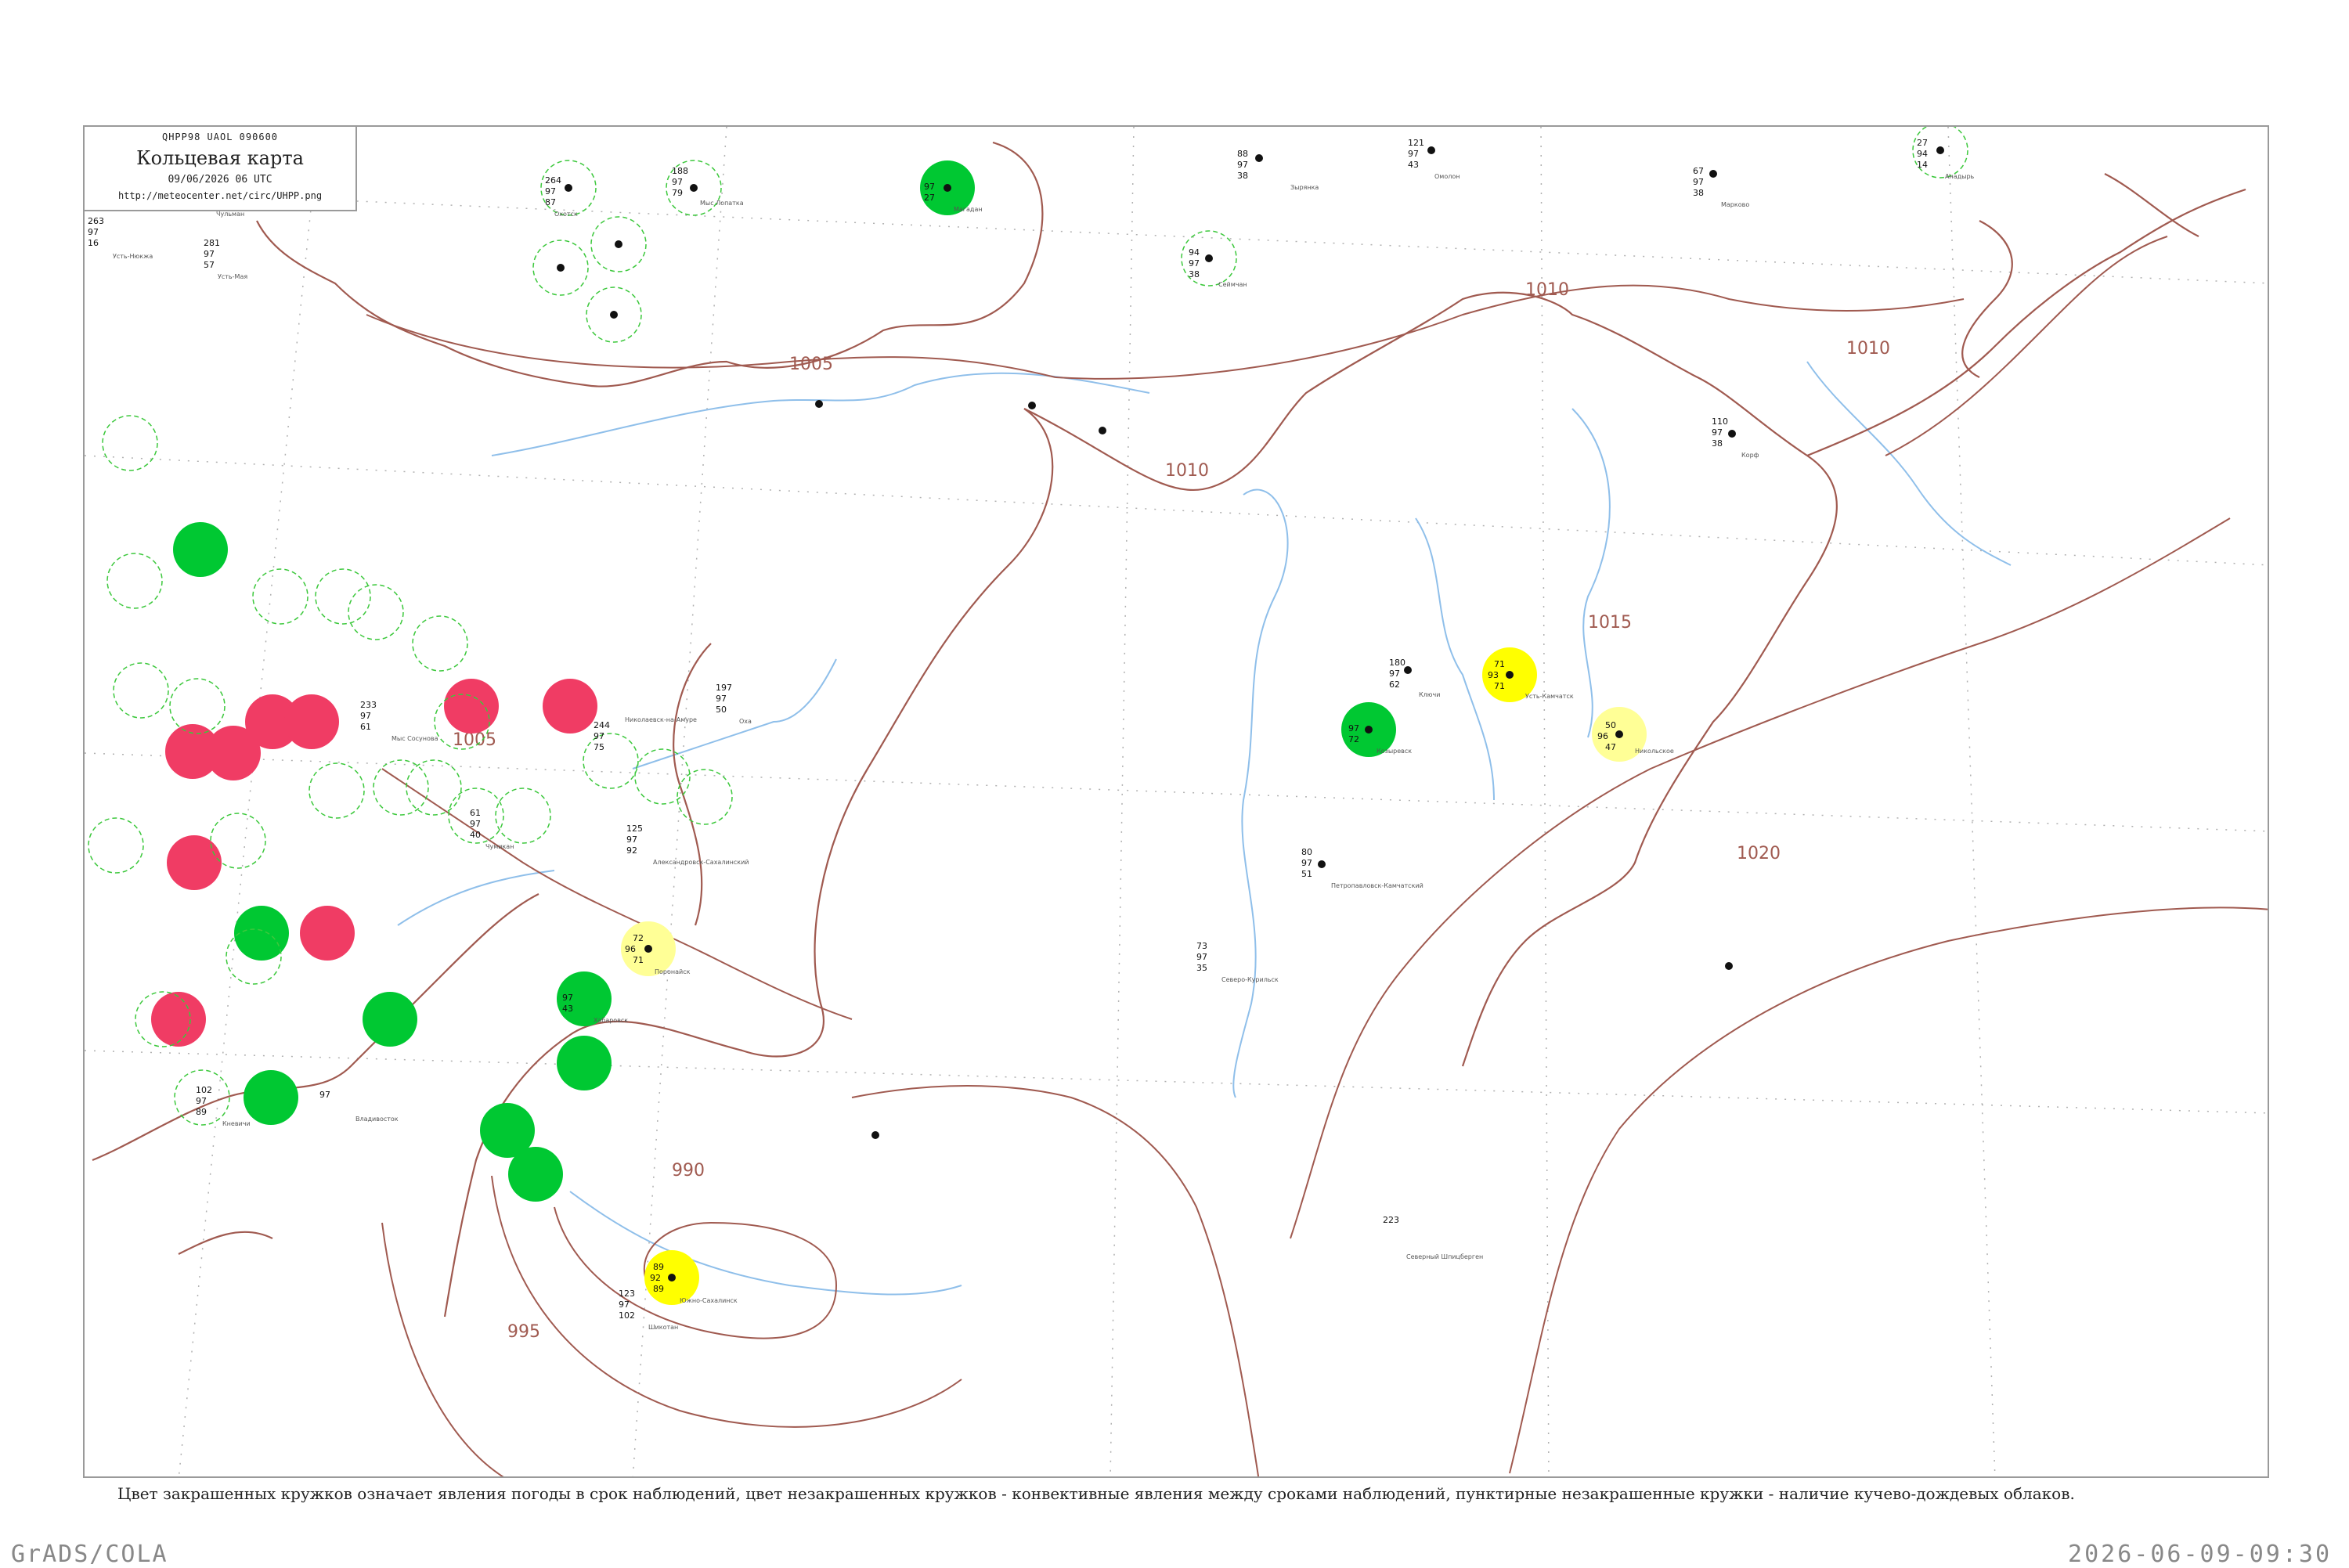 This screenshot has height=1568, width=2349. I want to click on station-pressure: 88, so click(1242, 154).